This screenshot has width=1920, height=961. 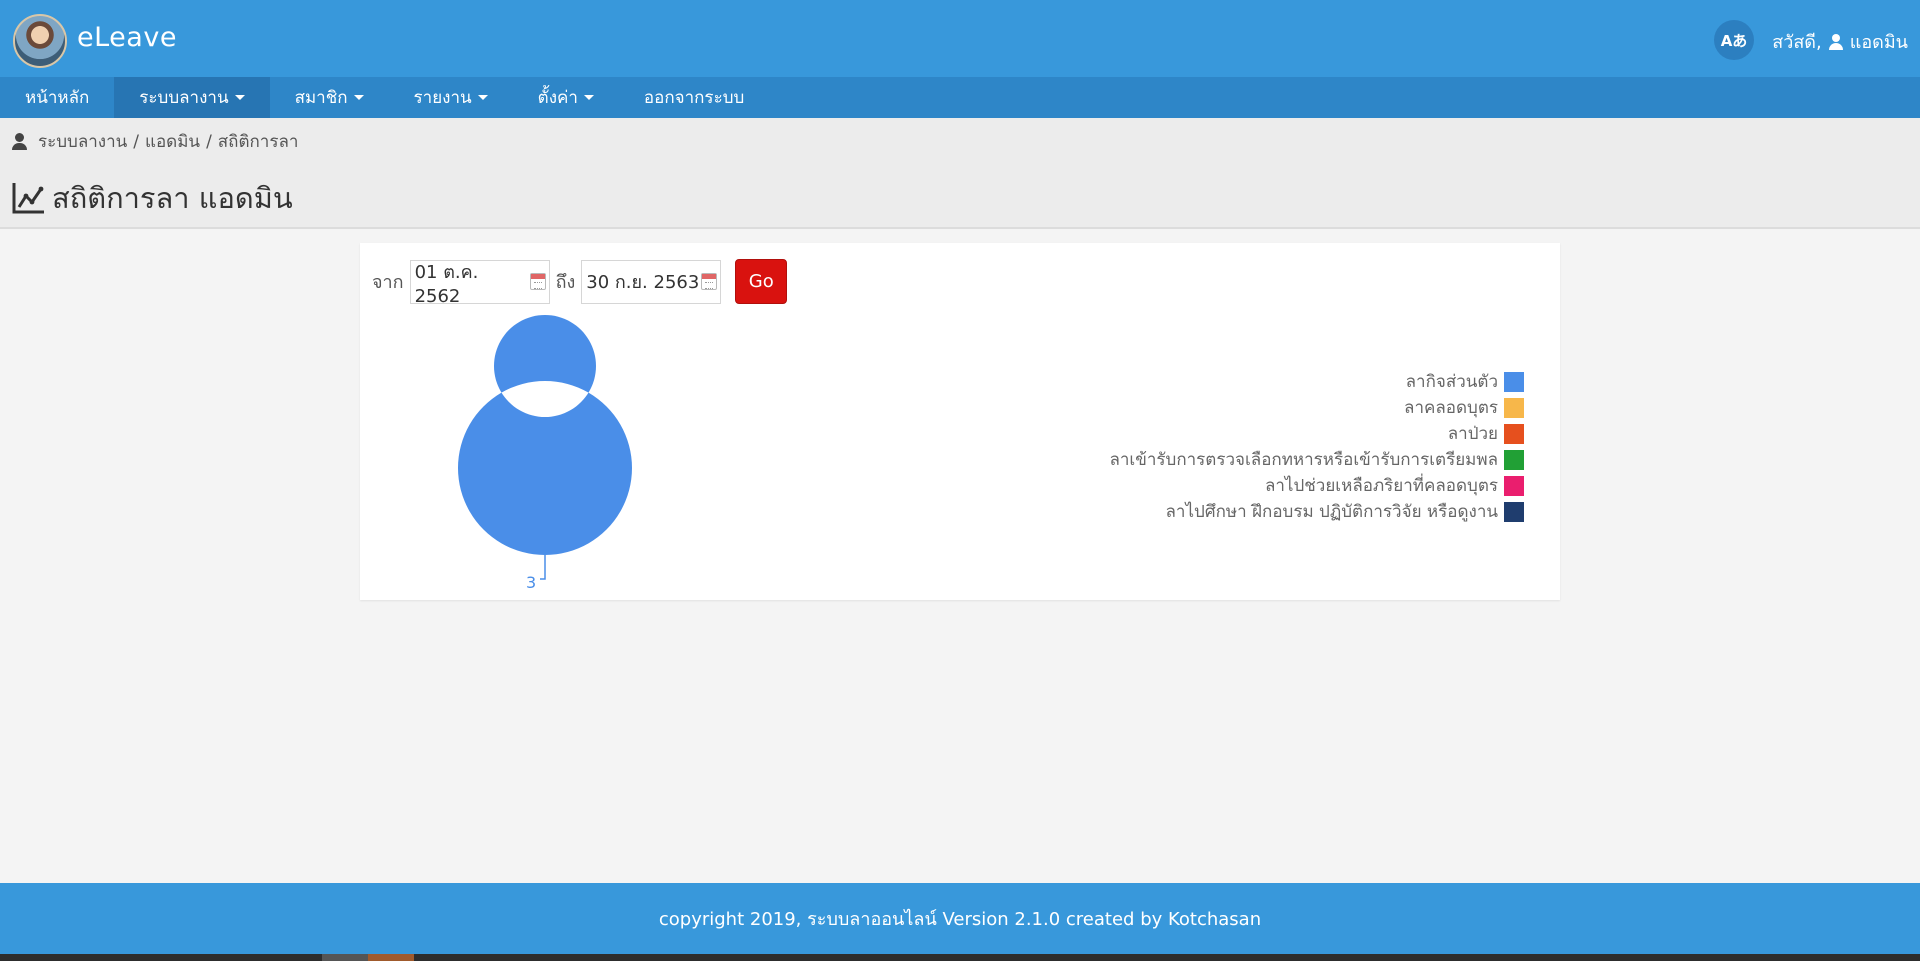 What do you see at coordinates (1451, 408) in the screenshot?
I see `legend-label: ลาคลอดบุตร` at bounding box center [1451, 408].